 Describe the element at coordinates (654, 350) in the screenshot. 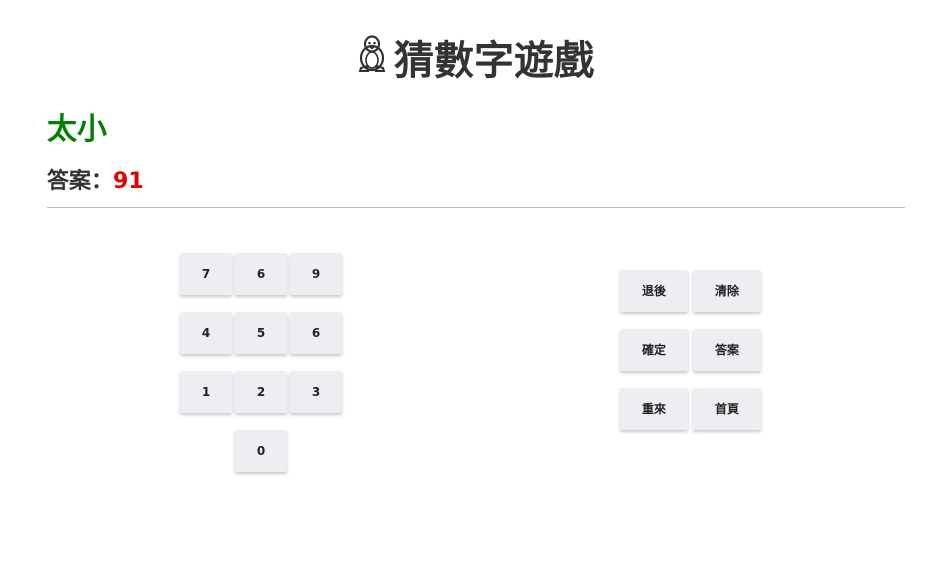

I see `confirm-button: 確定` at that location.